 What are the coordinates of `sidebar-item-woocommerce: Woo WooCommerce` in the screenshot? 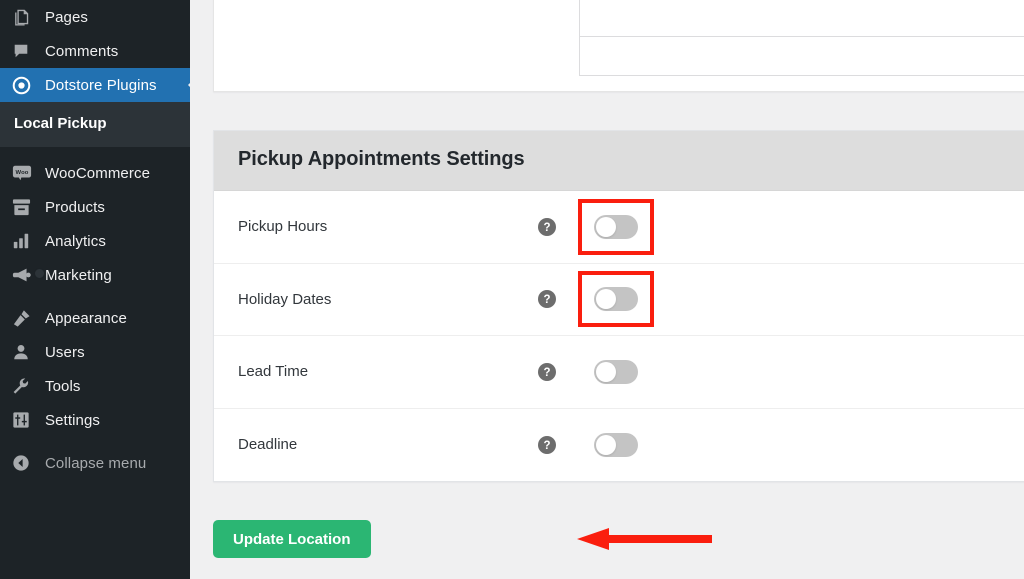 It's located at (95, 173).